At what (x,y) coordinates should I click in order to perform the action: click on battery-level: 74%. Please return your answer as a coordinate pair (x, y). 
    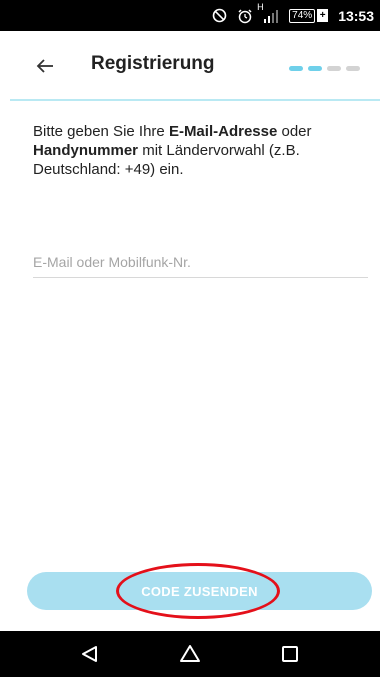
    Looking at the image, I should click on (302, 15).